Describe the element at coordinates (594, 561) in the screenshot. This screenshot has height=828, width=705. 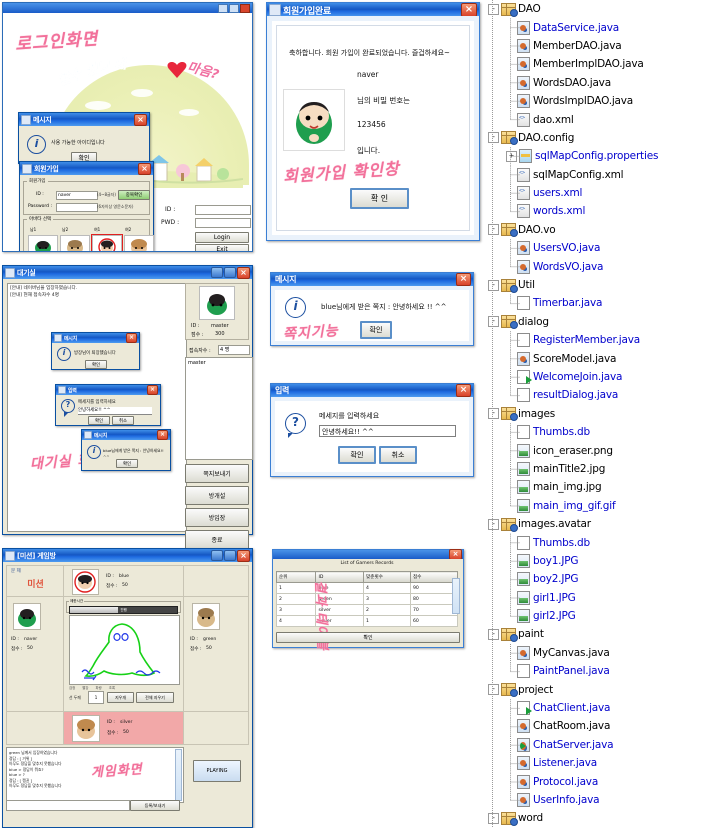
I see `tree-file-node: boy1.JPG` at that location.